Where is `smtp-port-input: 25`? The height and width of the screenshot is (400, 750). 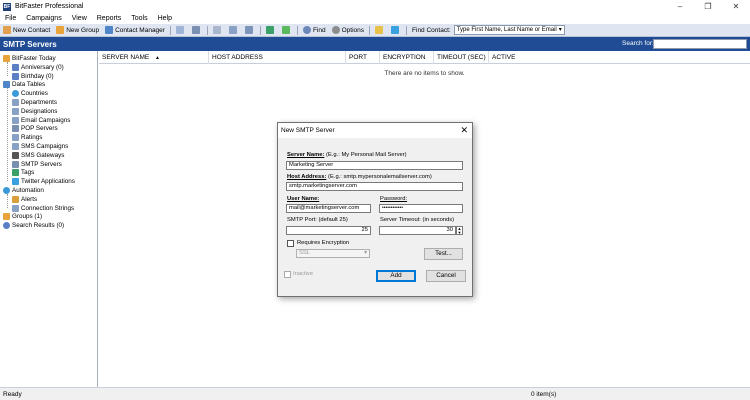
smtp-port-input: 25 is located at coordinates (328, 230).